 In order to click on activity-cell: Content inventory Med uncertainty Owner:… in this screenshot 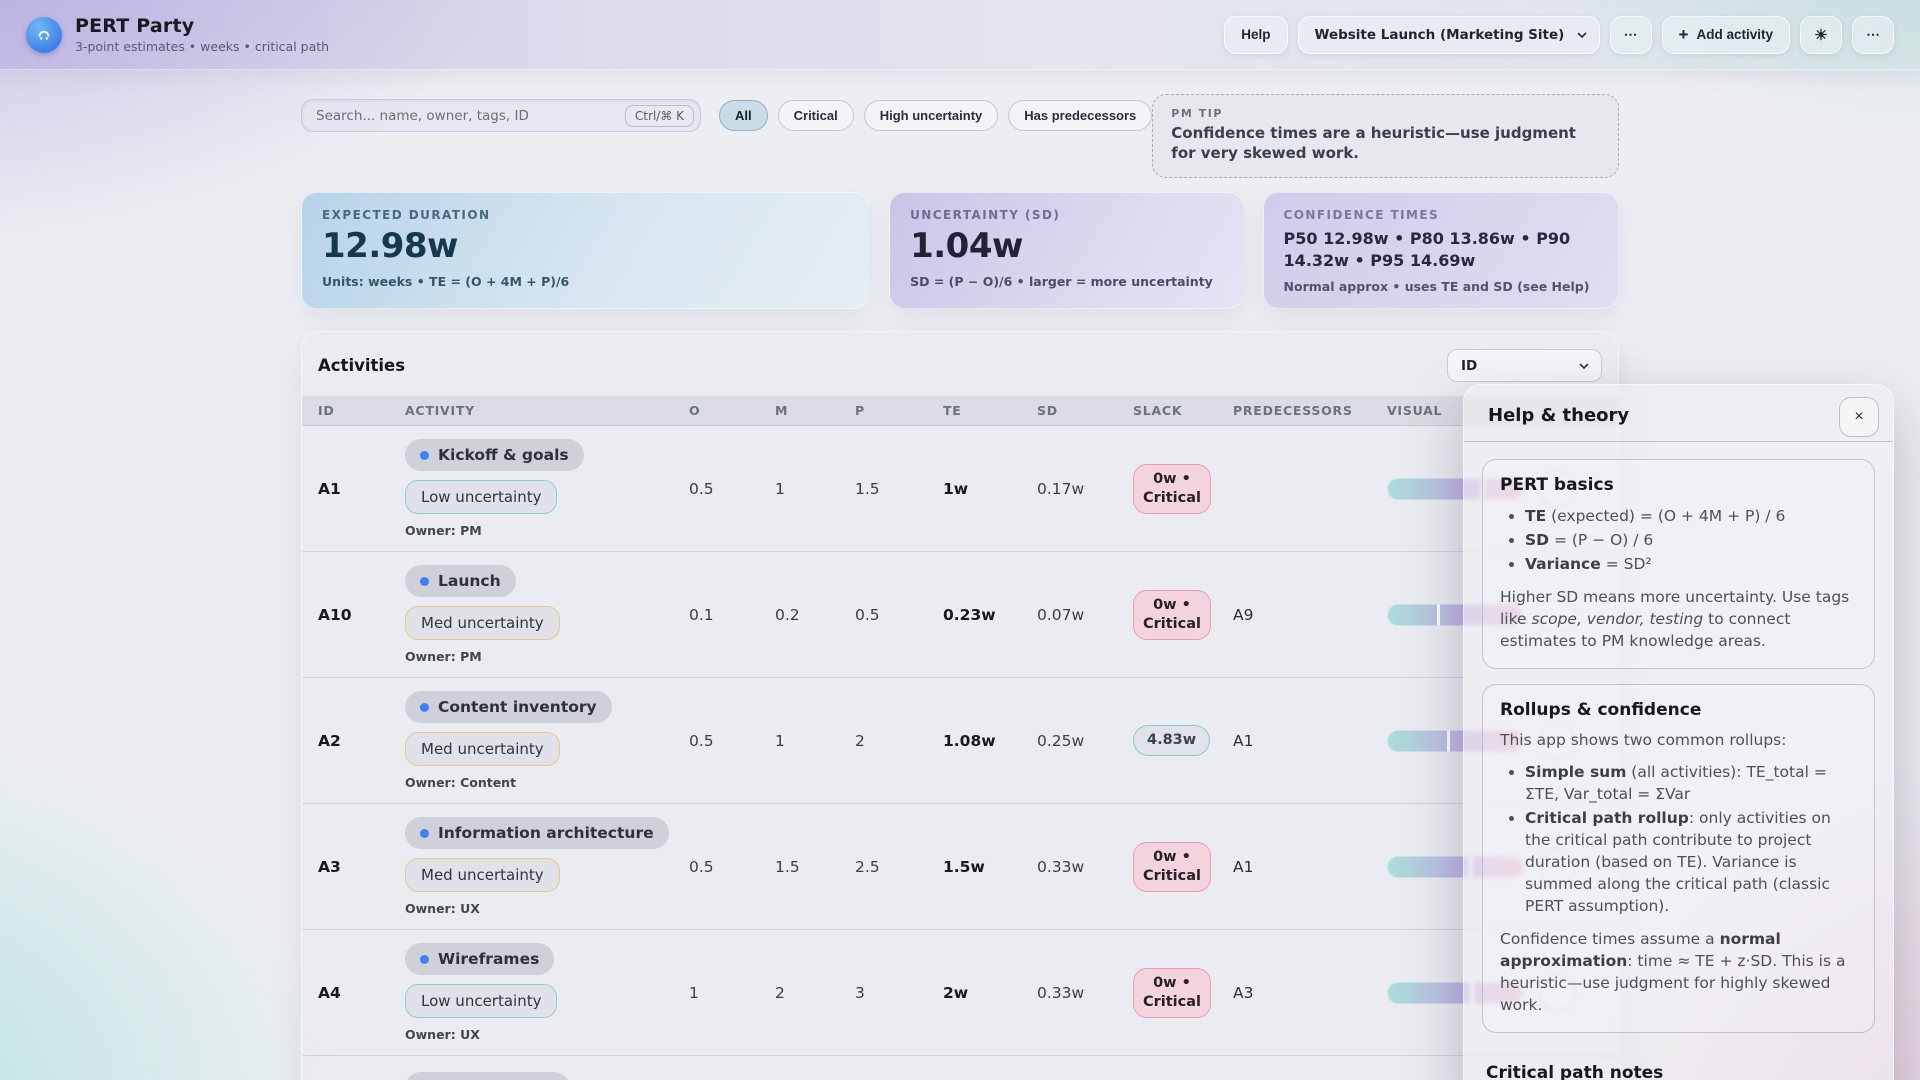, I will do `click(547, 740)`.